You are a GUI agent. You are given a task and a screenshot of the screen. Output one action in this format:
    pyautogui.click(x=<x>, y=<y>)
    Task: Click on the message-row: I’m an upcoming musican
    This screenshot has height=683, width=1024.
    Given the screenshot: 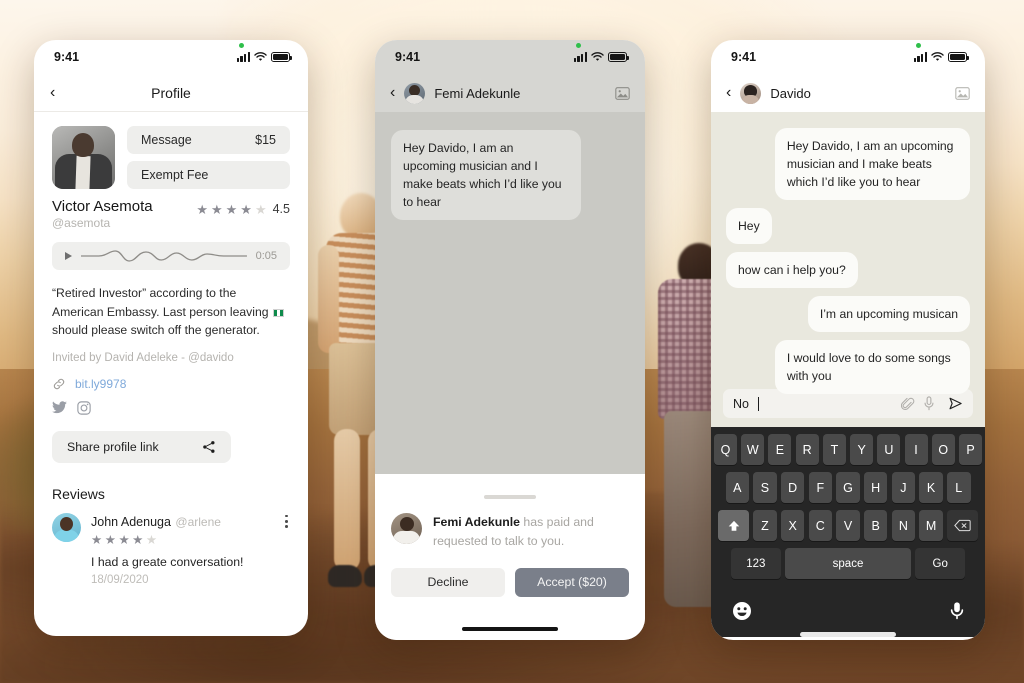 What is the action you would take?
    pyautogui.click(x=848, y=314)
    